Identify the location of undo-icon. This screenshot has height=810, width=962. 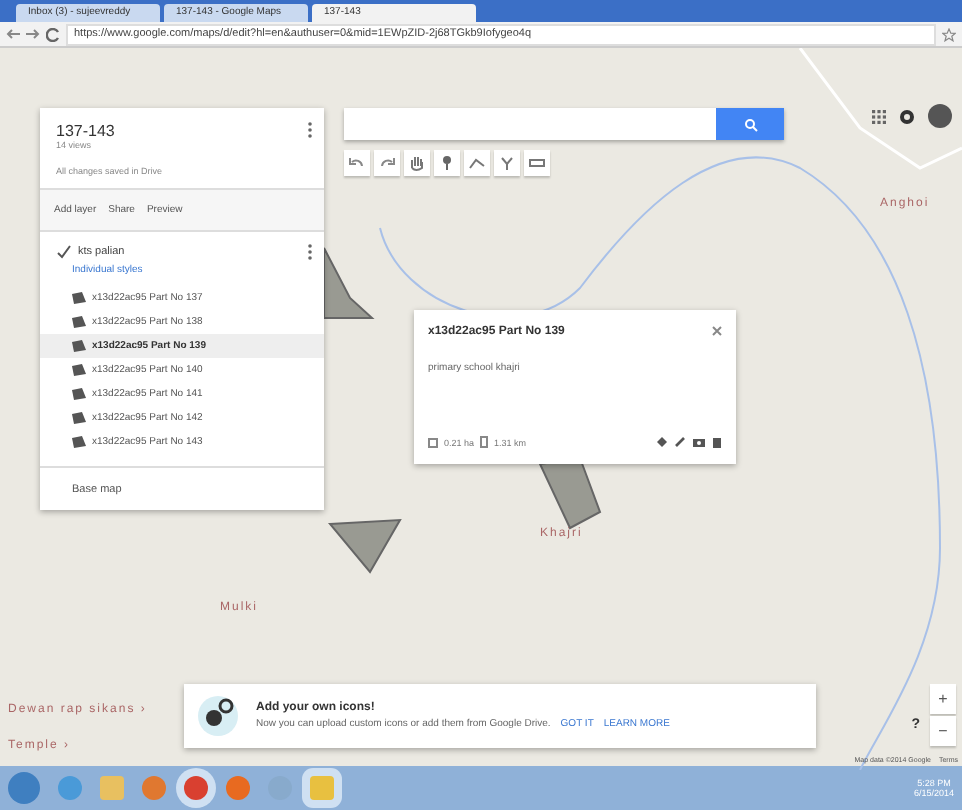
(357, 163).